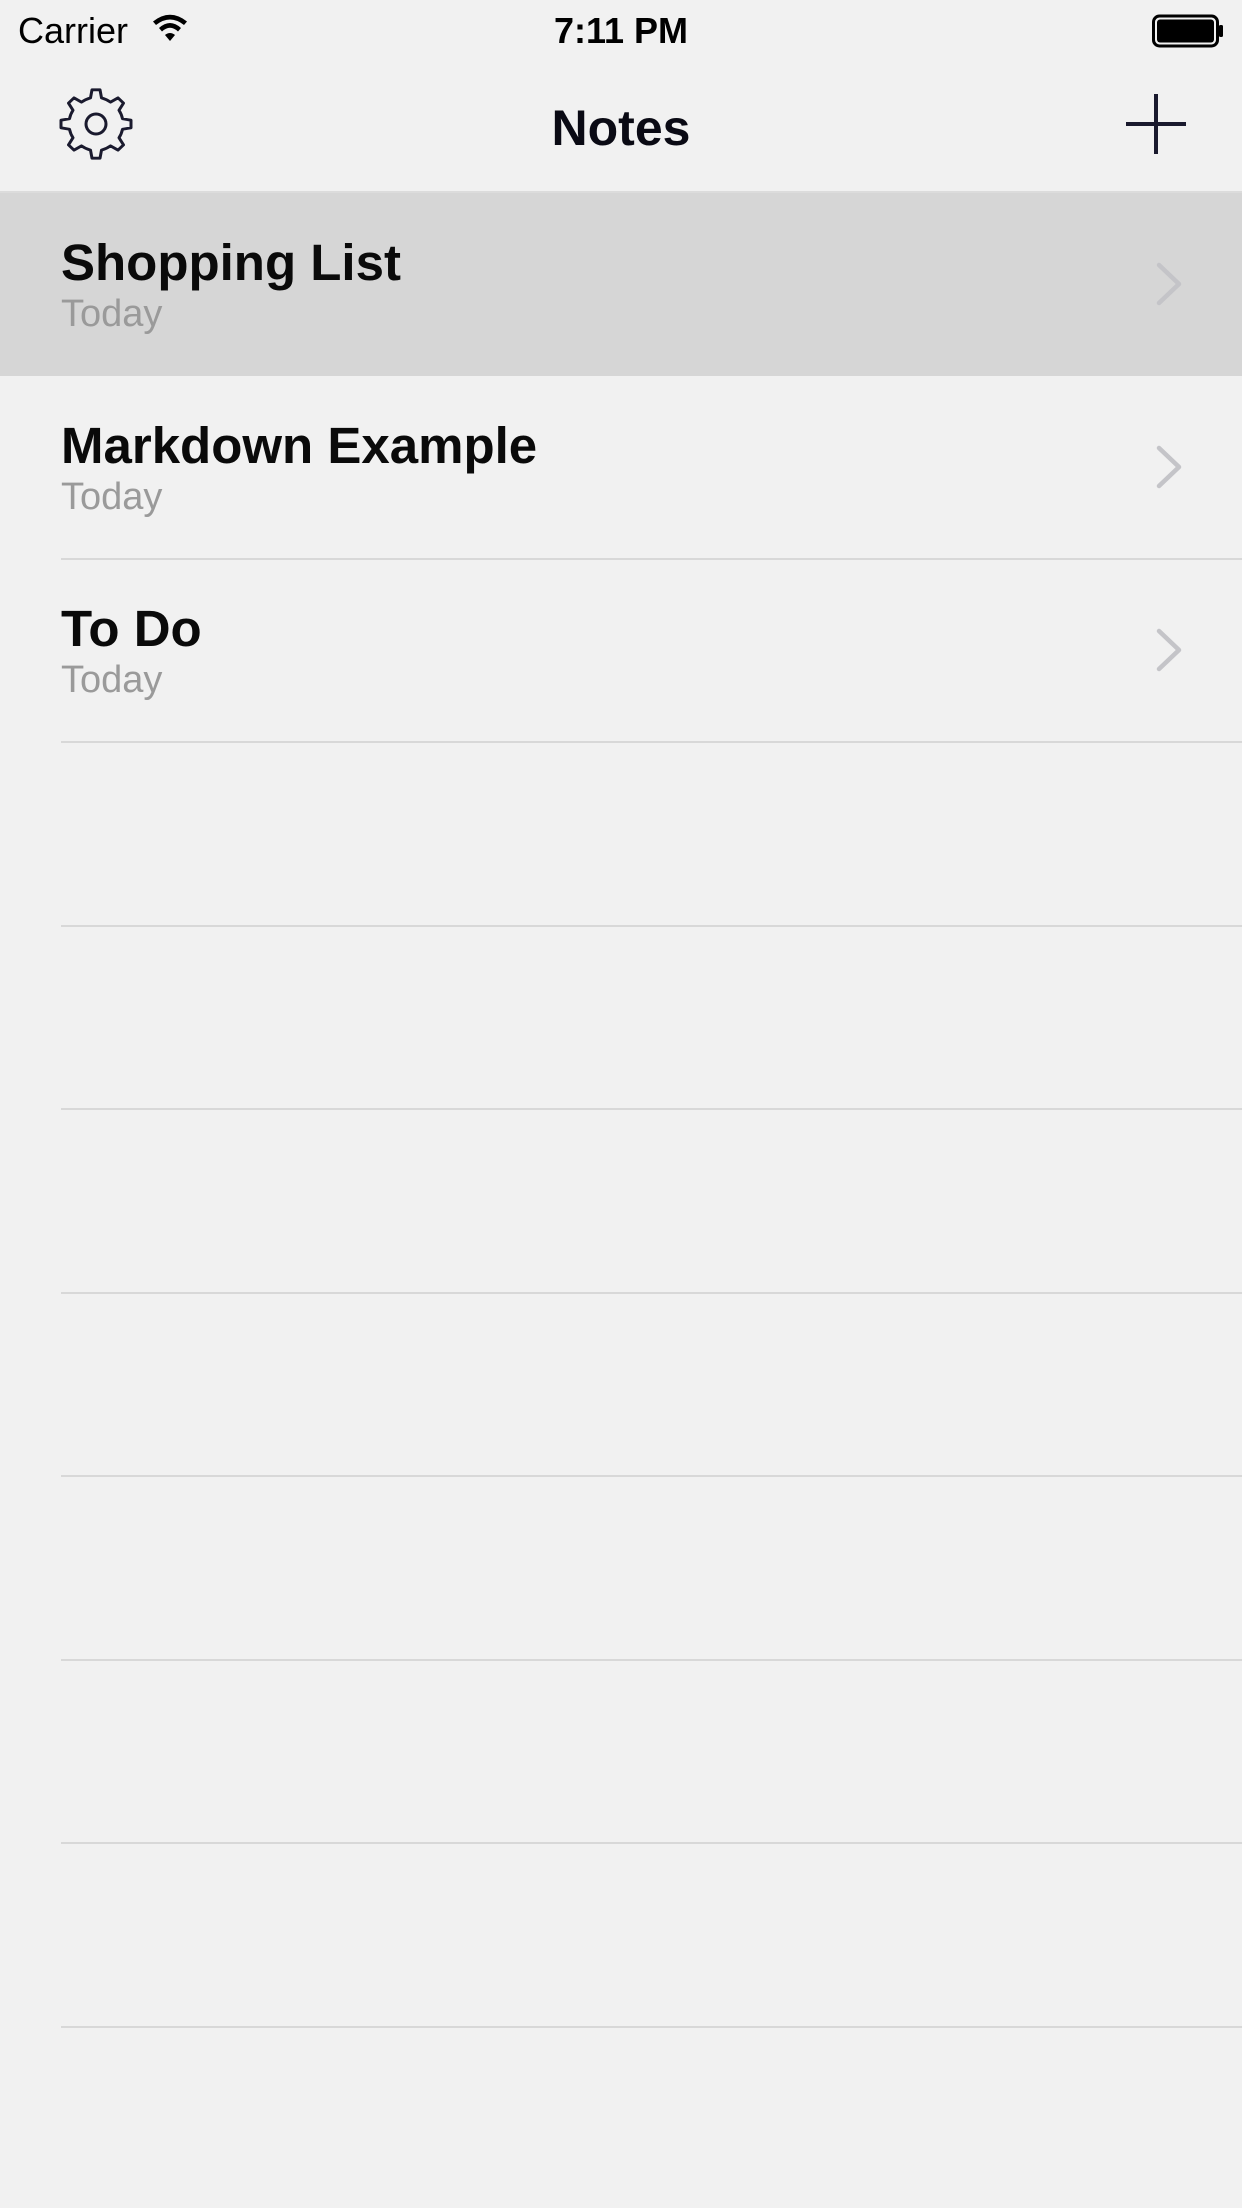 Image resolution: width=1242 pixels, height=2208 pixels. Describe the element at coordinates (621, 651) in the screenshot. I see `note-row-to-do: To Do Today` at that location.